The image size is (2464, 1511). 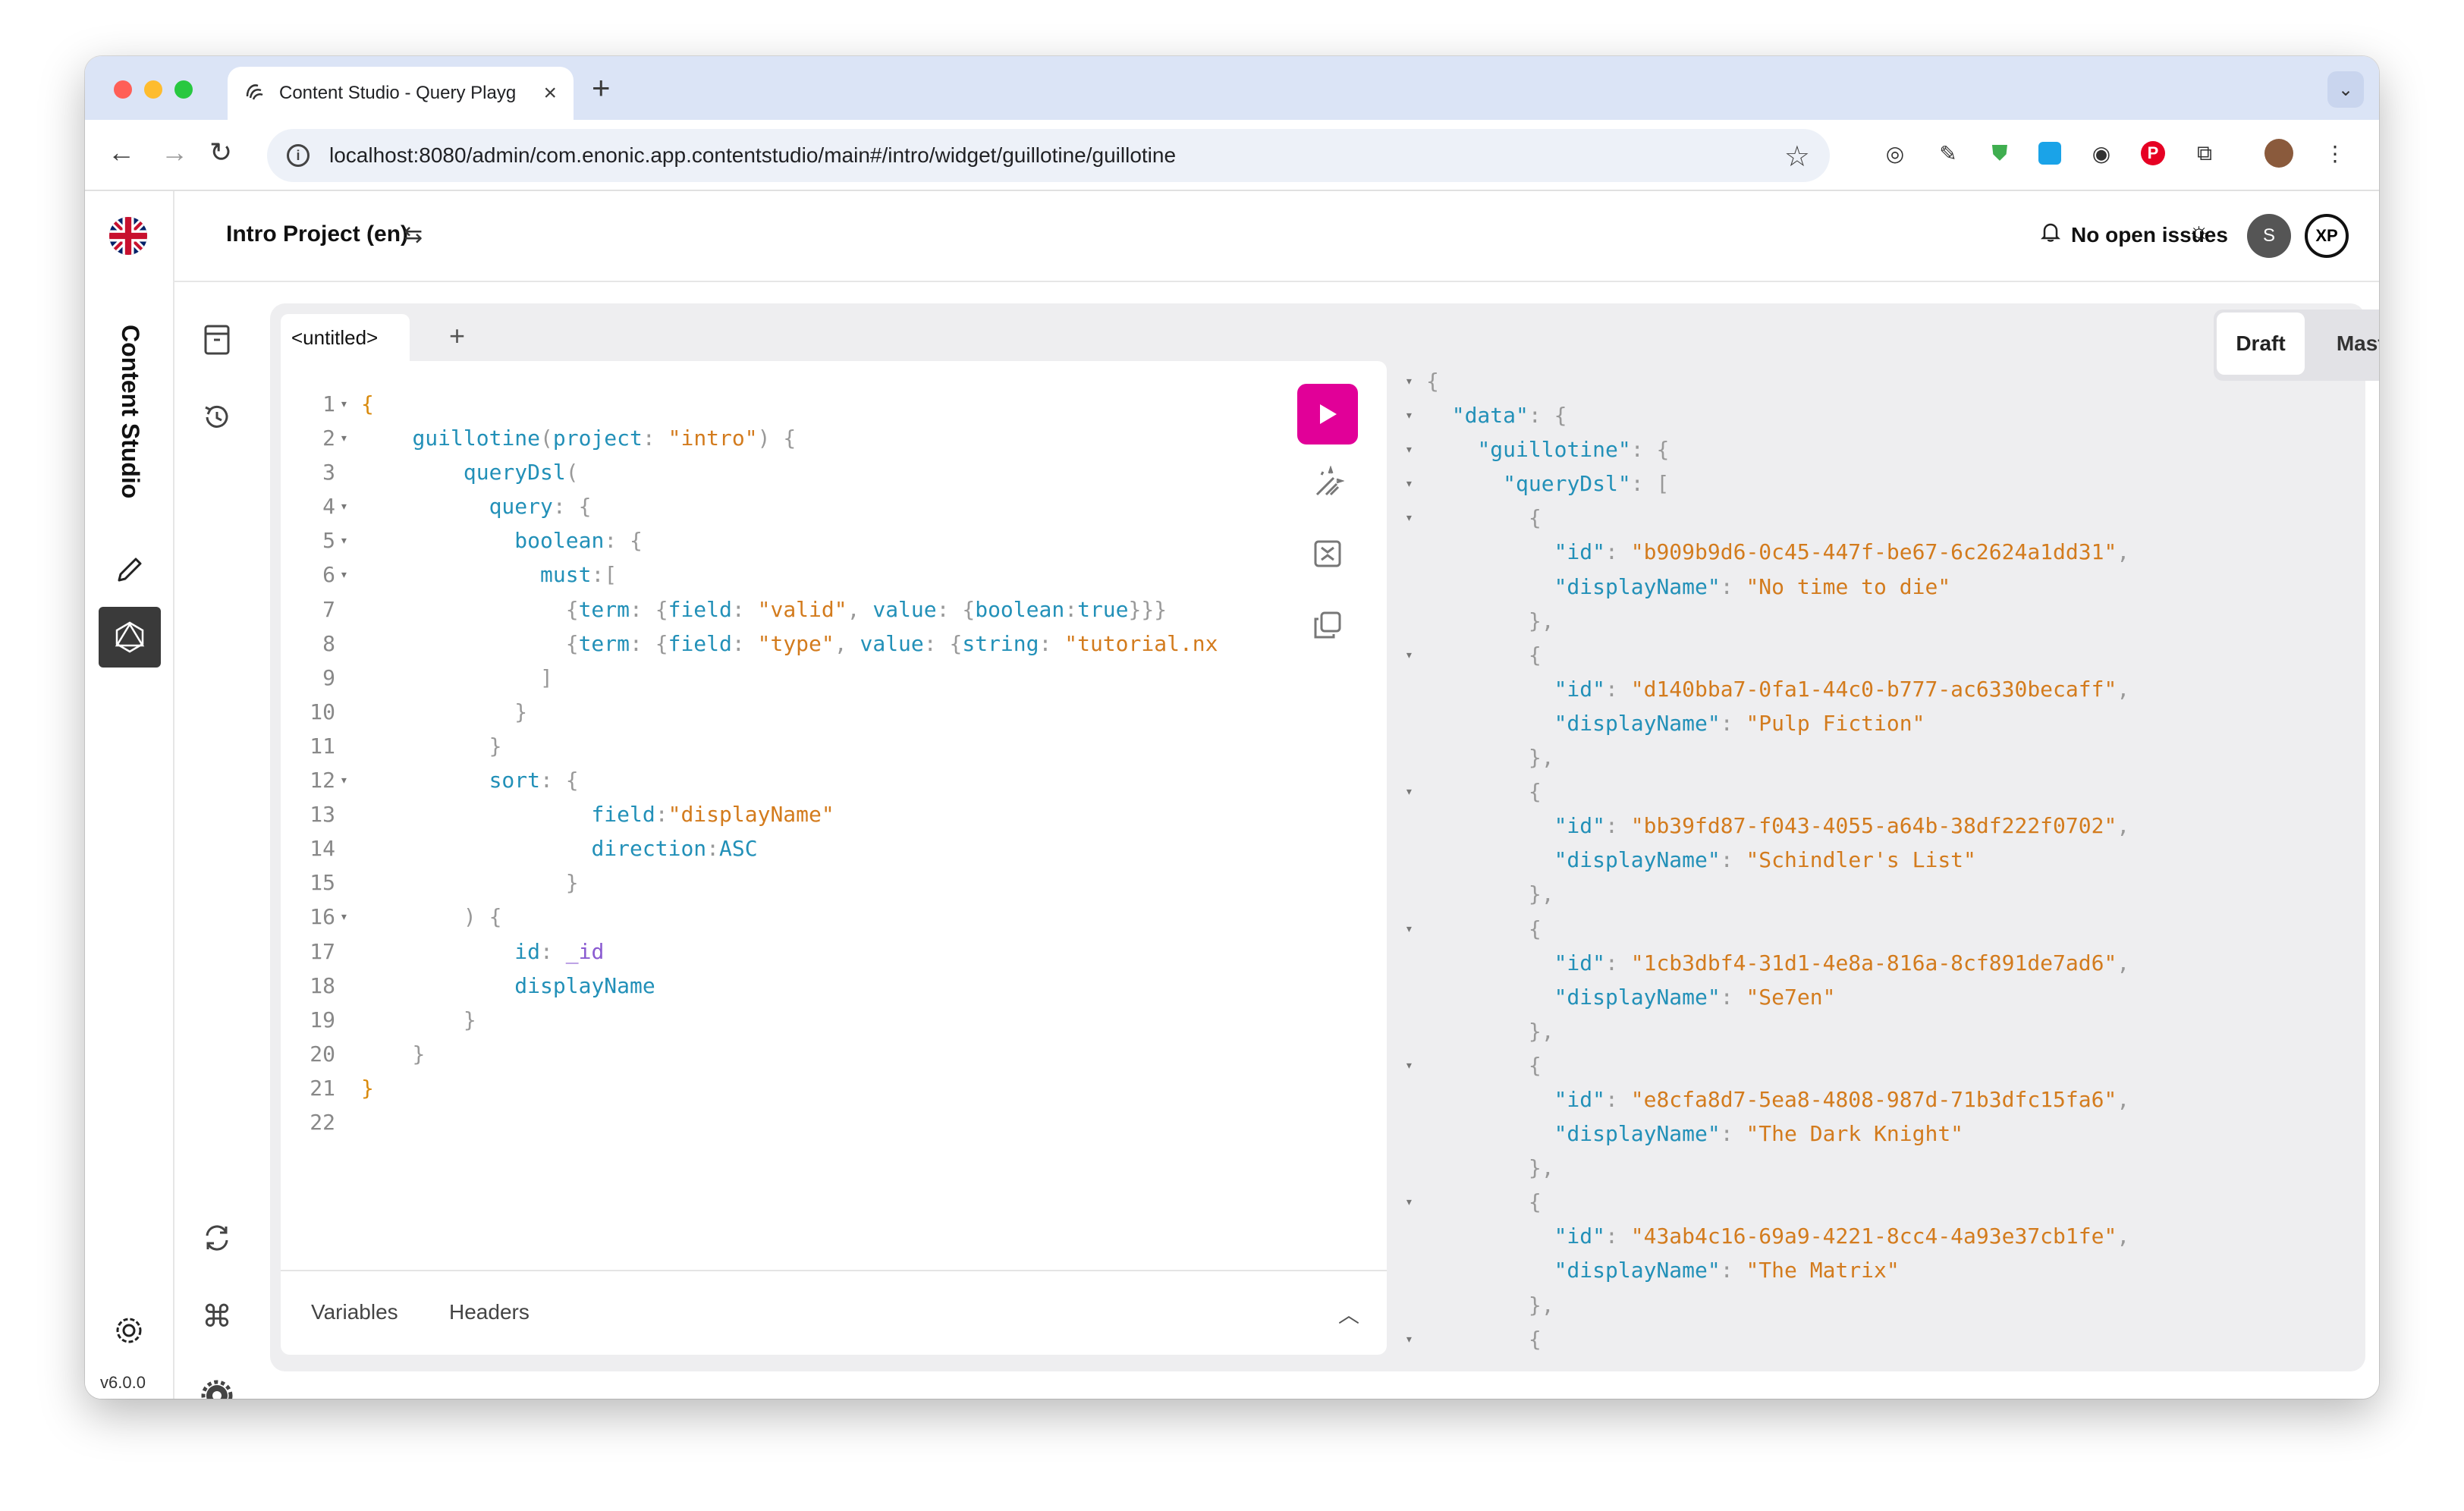 I want to click on shield-extension-icon: ⛊, so click(x=2000, y=153).